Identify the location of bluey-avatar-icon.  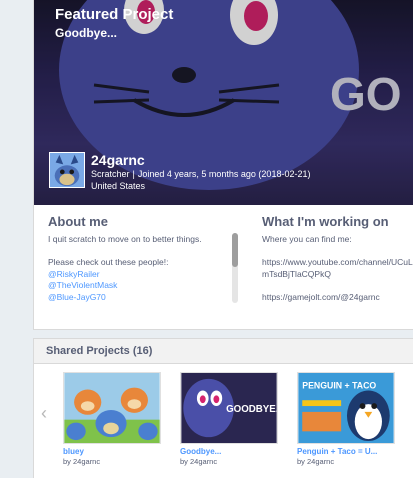
(67, 170).